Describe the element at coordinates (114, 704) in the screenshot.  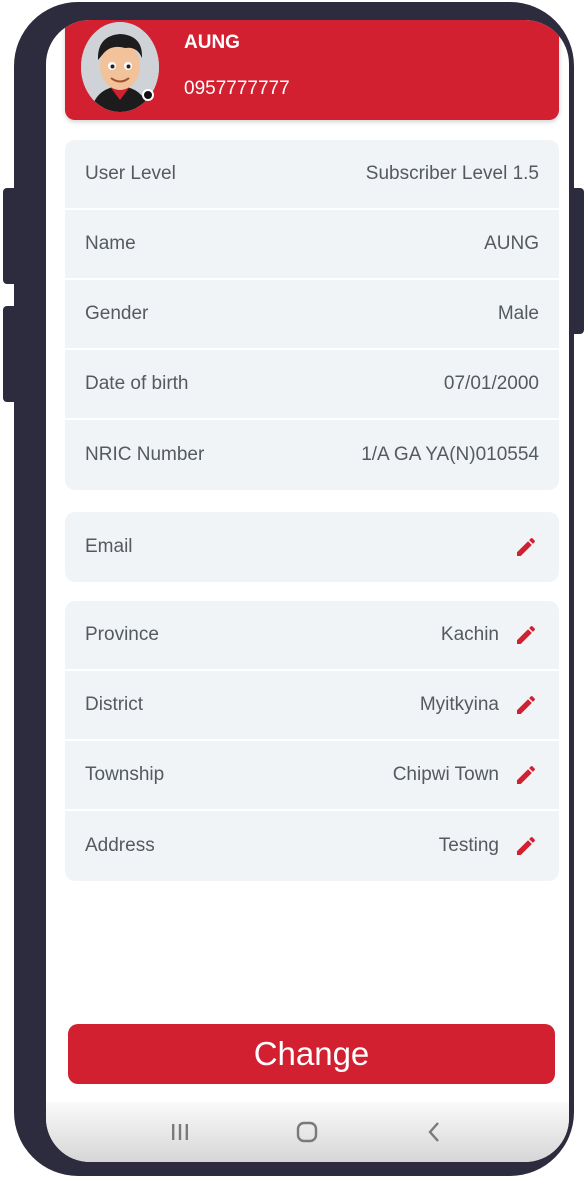
I see `row-label: District` at that location.